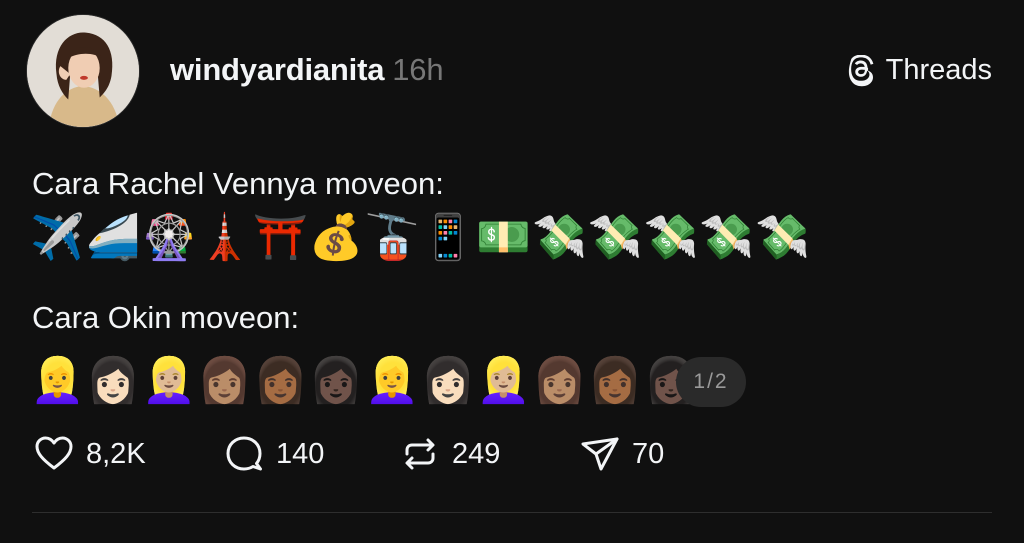  What do you see at coordinates (860, 70) in the screenshot?
I see `threads-logo-icon` at bounding box center [860, 70].